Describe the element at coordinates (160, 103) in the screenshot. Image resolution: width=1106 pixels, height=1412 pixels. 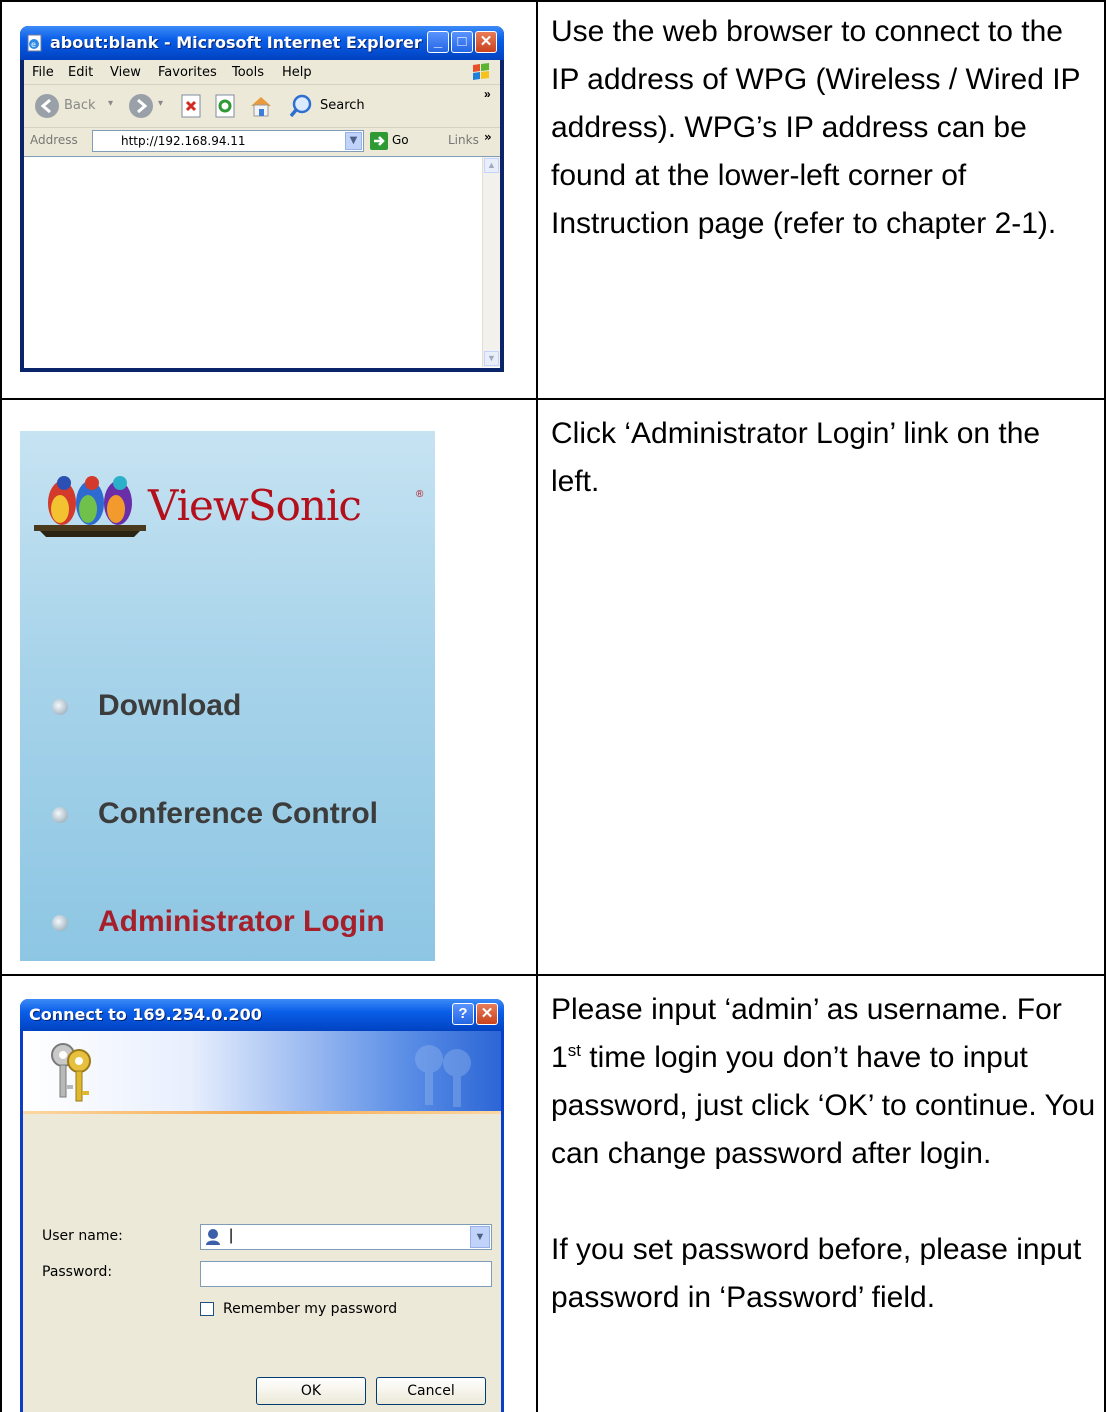
I see `forward-dropdown-icon: ▾` at that location.